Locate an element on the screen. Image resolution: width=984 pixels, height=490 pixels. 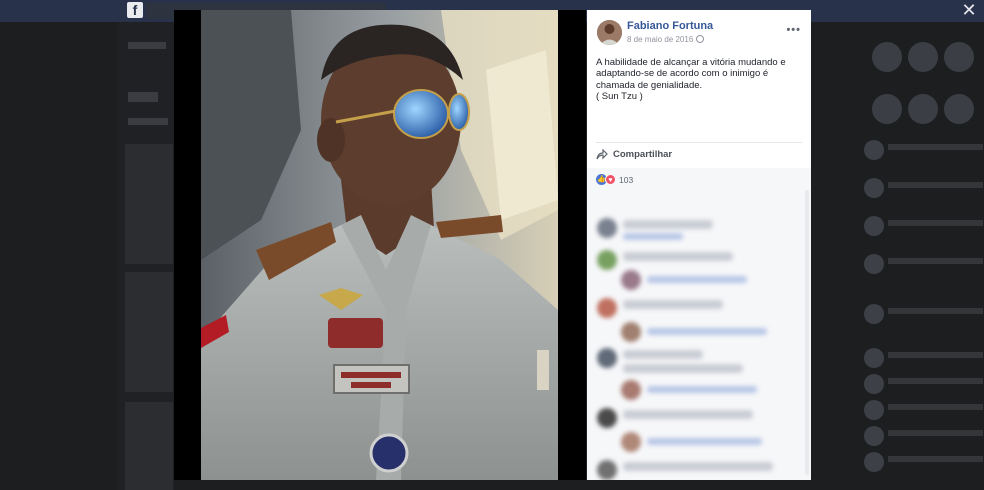
love-reaction-icon: ♥ is located at coordinates (610, 179).